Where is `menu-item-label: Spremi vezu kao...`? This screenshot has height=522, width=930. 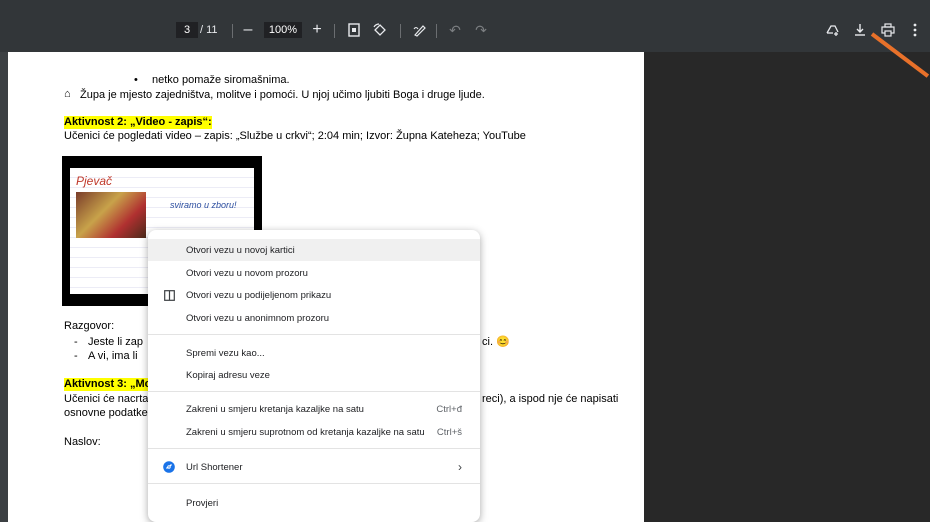 menu-item-label: Spremi vezu kao... is located at coordinates (225, 353).